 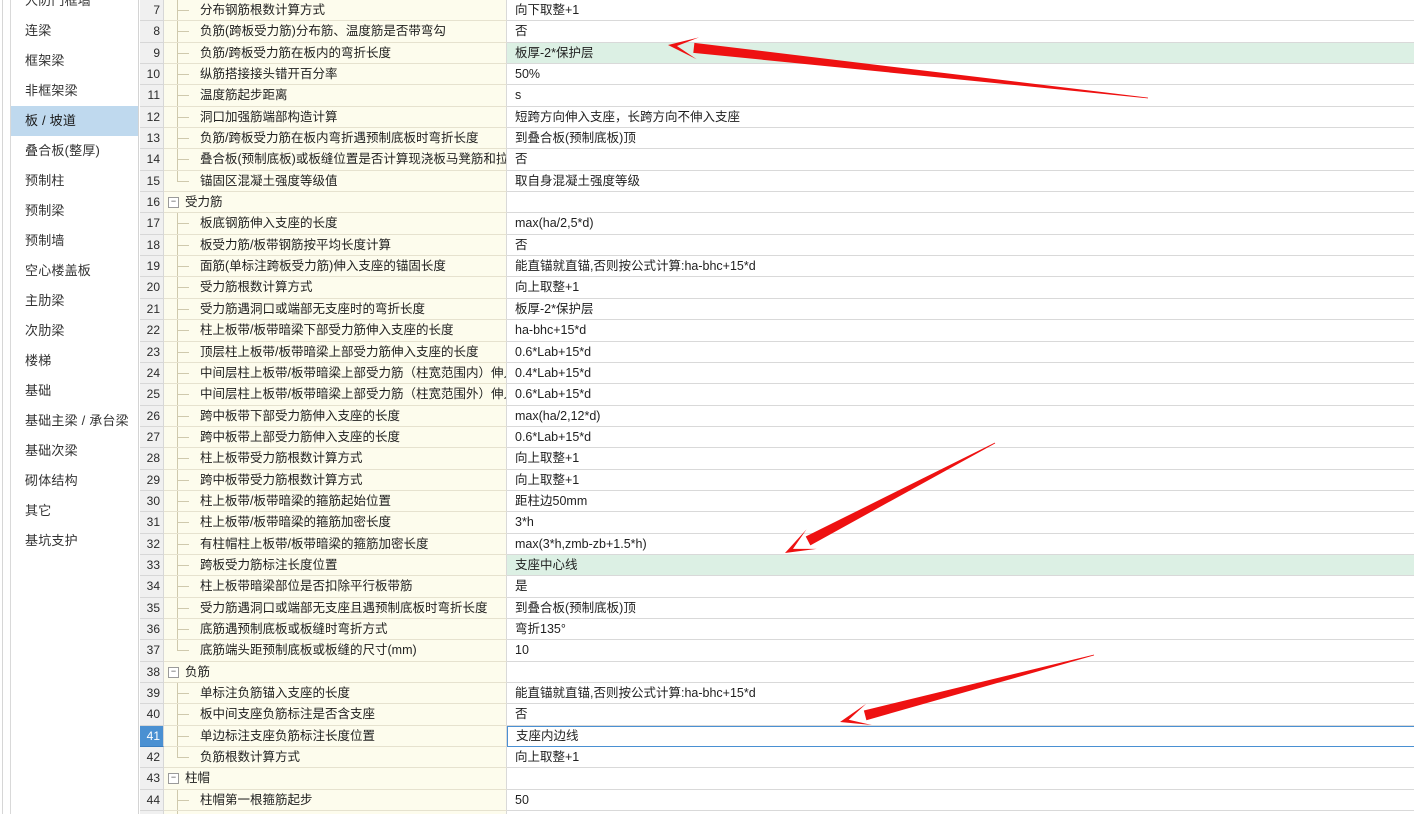 I want to click on sidebar-item-18: 基坑支护, so click(x=74, y=541).